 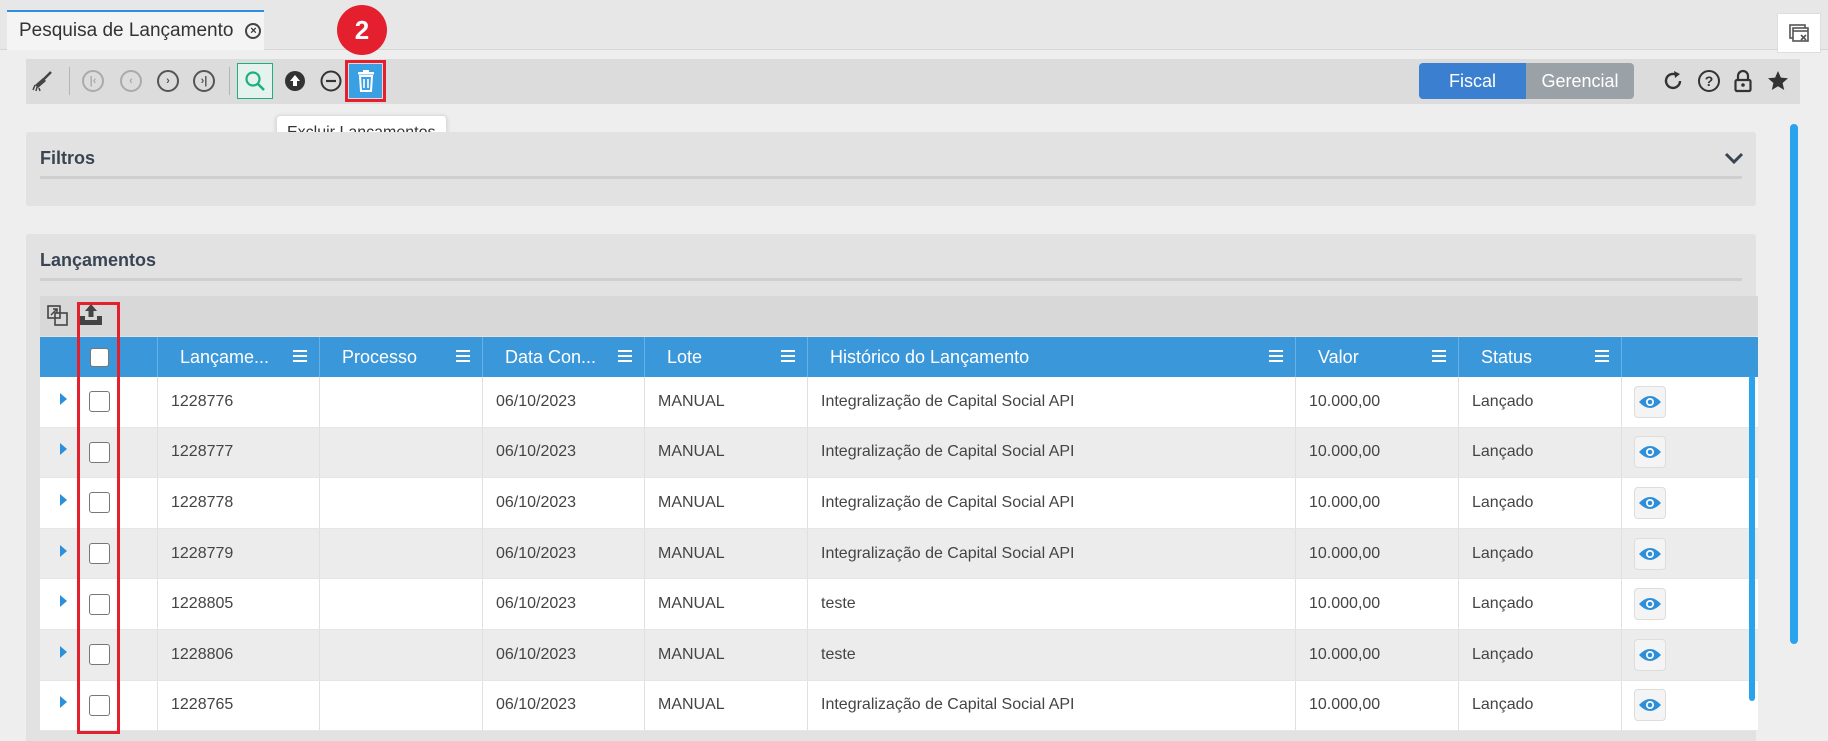 I want to click on column-lote: Lote, so click(x=726, y=357).